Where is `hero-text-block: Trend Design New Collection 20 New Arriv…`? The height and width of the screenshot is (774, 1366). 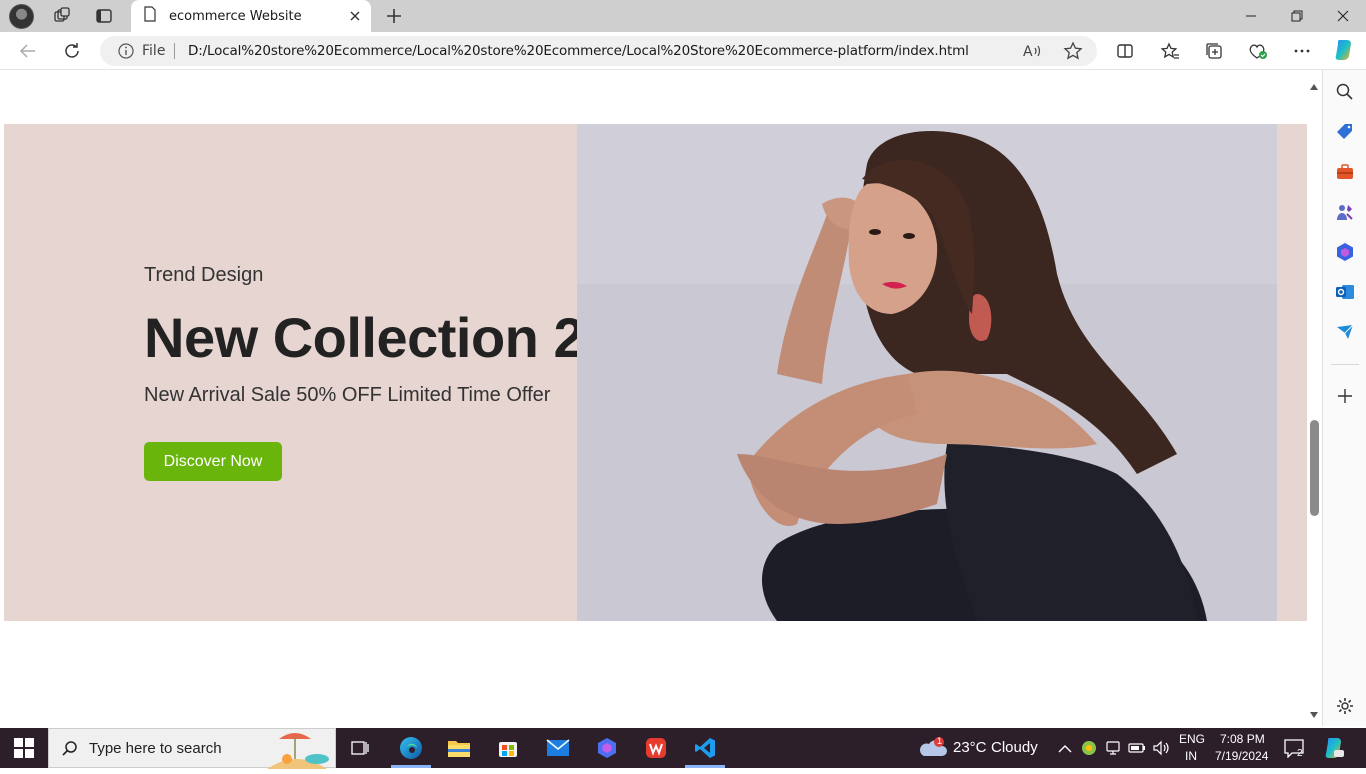 hero-text-block: Trend Design New Collection 20 New Arriv… is located at coordinates (360, 335).